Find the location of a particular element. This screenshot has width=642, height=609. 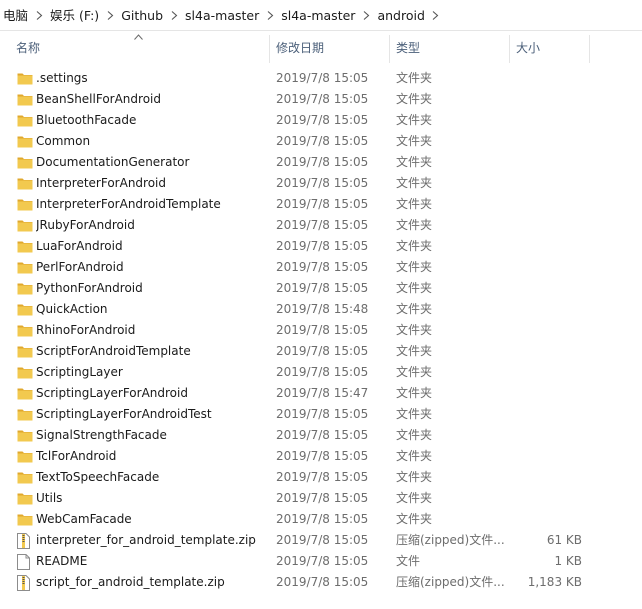

breadcrumb-item: 电脑 is located at coordinates (15, 15).